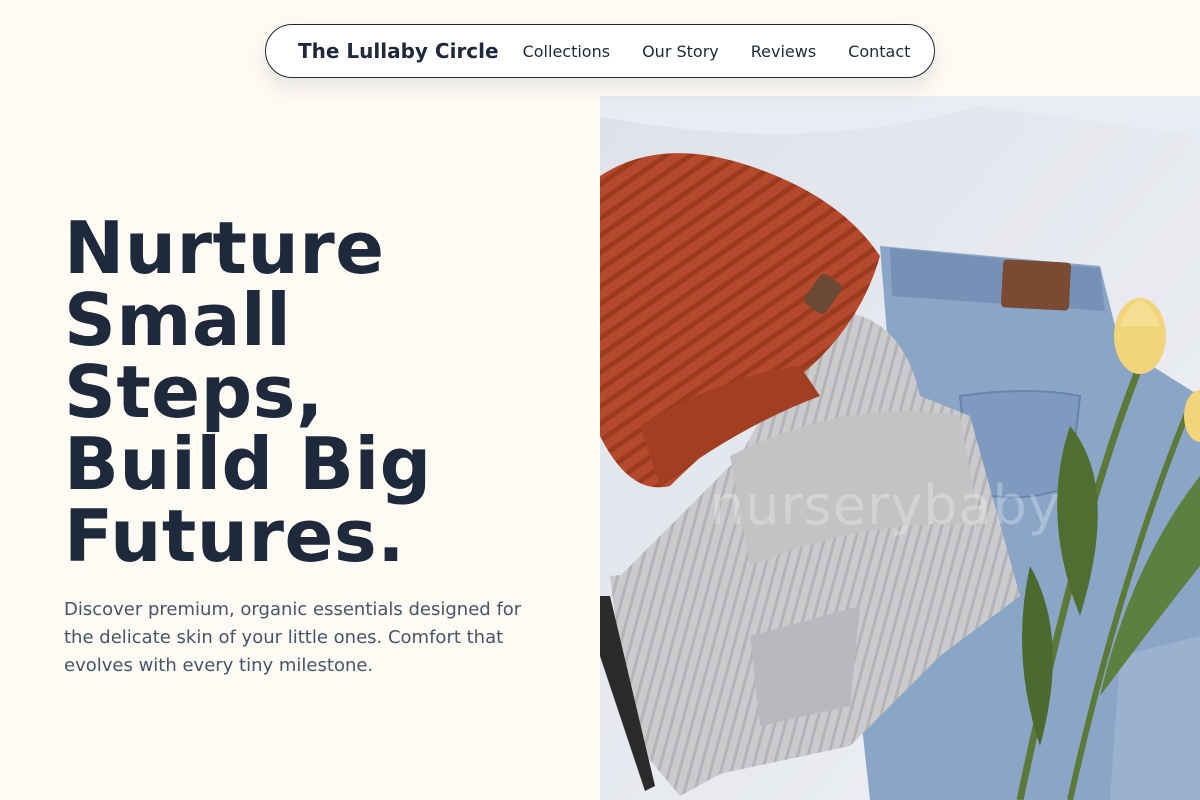  I want to click on hero-title-line: Build Big, so click(248, 464).